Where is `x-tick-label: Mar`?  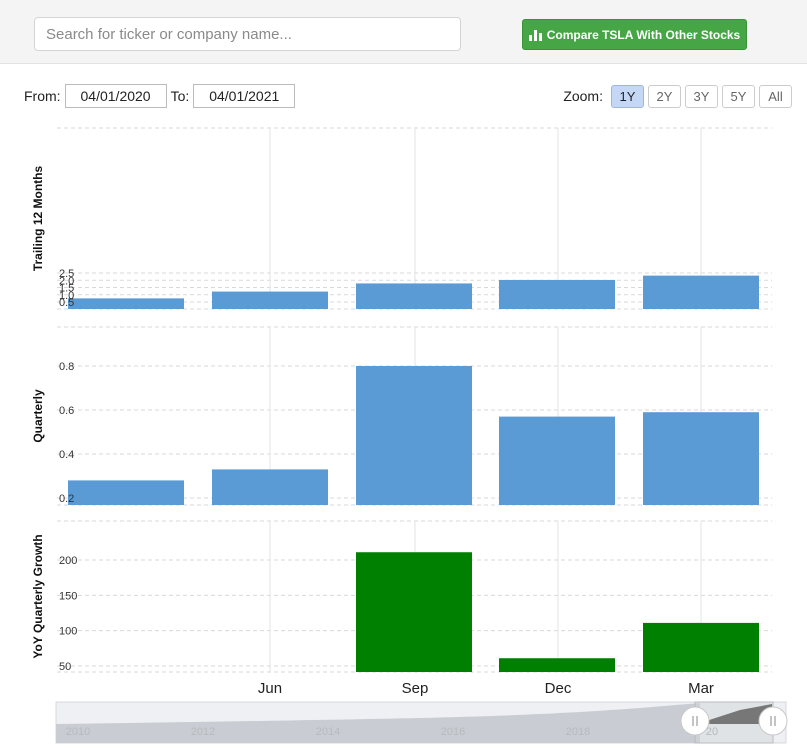 x-tick-label: Mar is located at coordinates (701, 688).